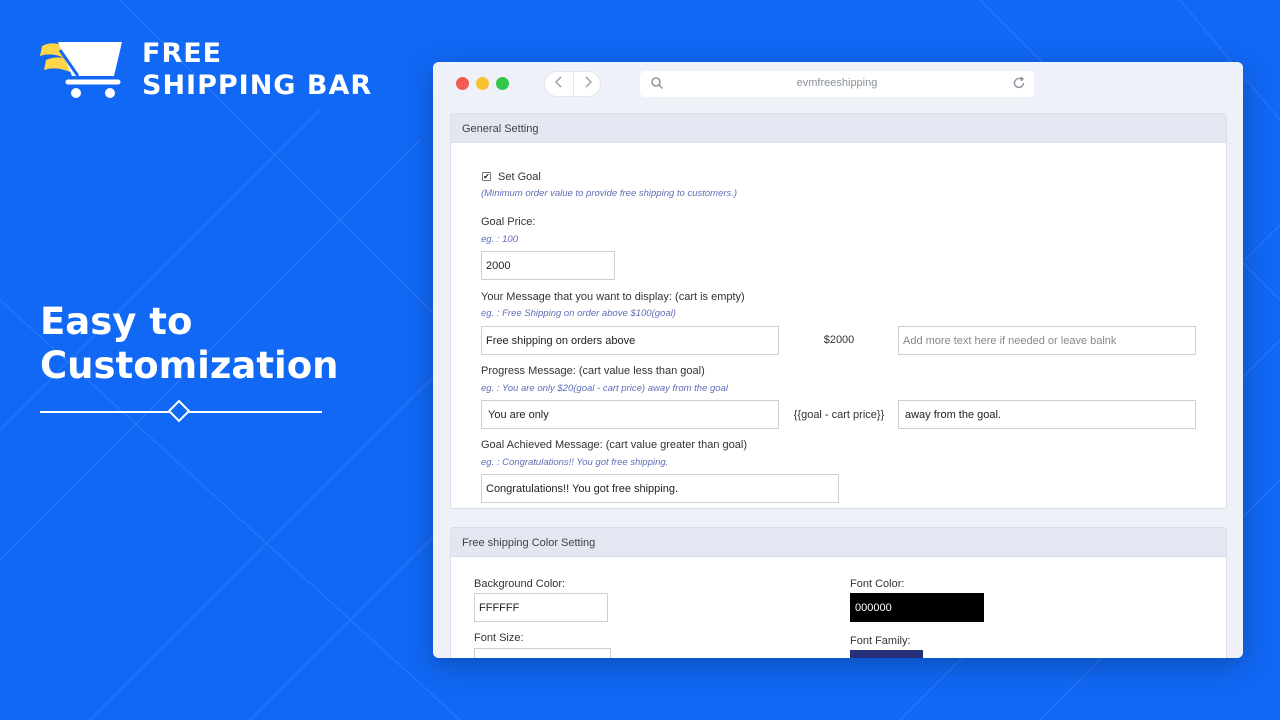 Image resolution: width=1280 pixels, height=720 pixels. Describe the element at coordinates (630, 414) in the screenshot. I see `progress-message-input: You are only` at that location.